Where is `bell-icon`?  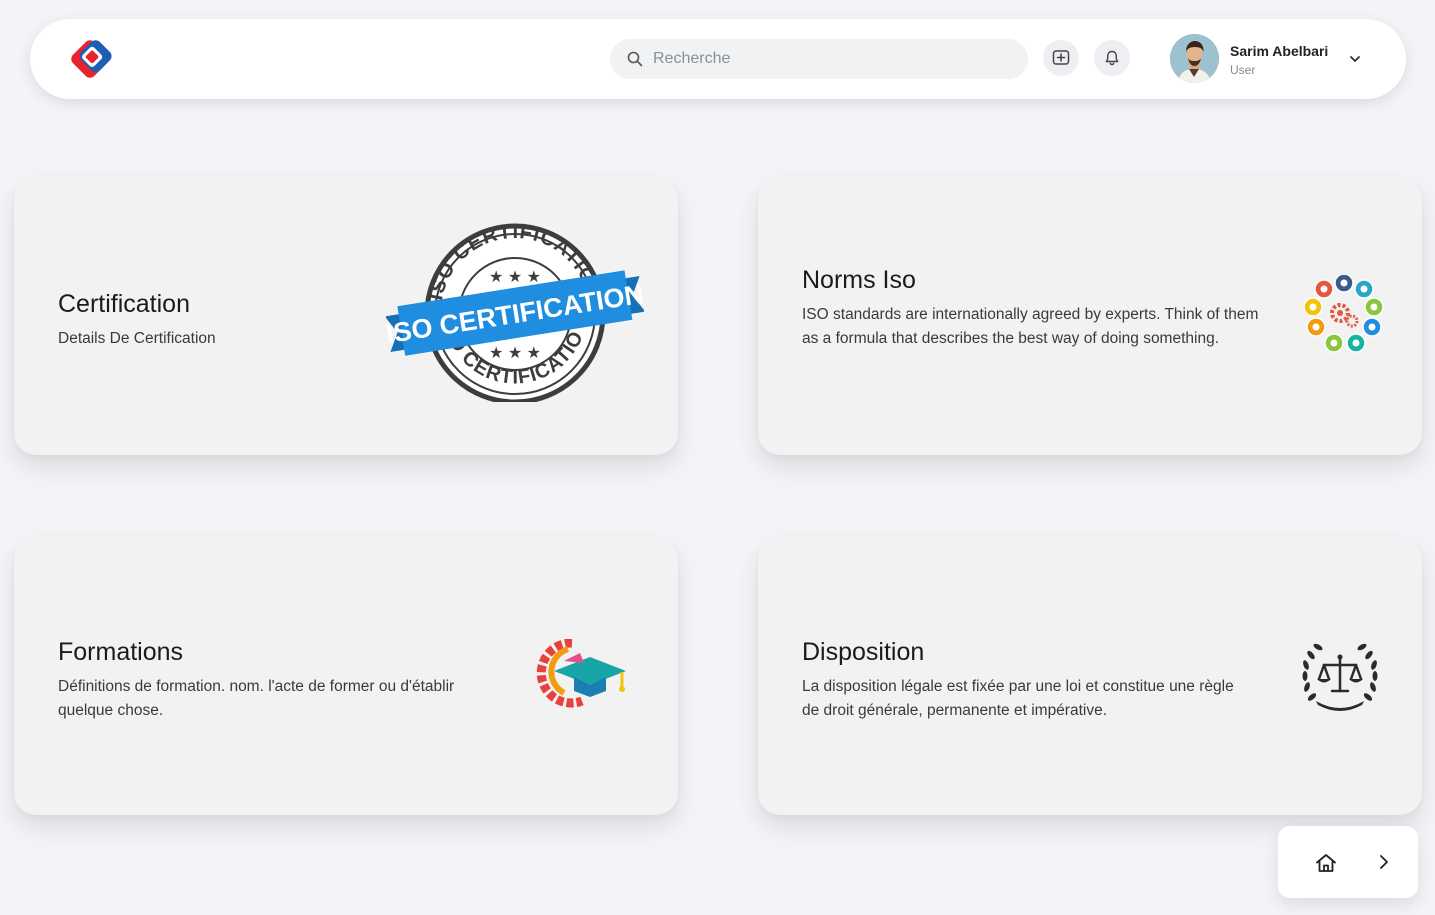
bell-icon is located at coordinates (1112, 58).